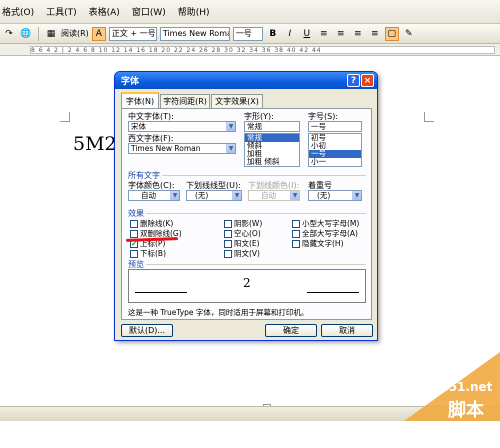 The width and height of the screenshot is (500, 448). Describe the element at coordinates (324, 34) in the screenshot. I see `align-left-icon: ≡` at that location.